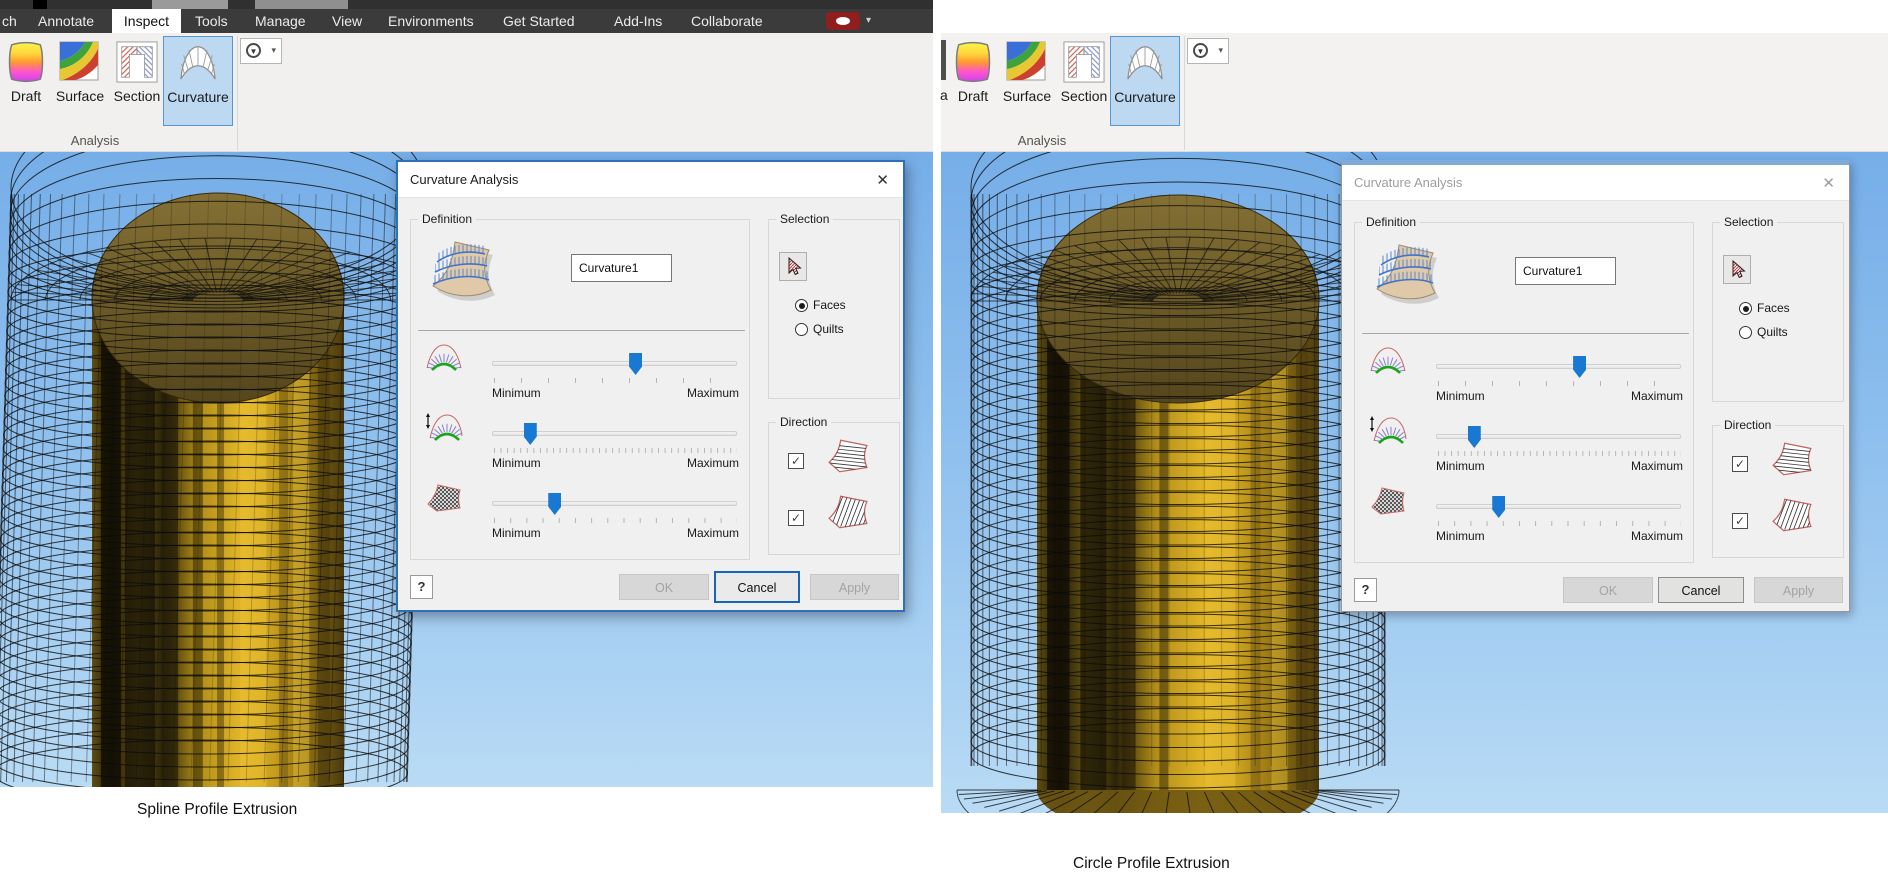  What do you see at coordinates (66, 21) in the screenshot?
I see `tab-annotate: Annotate` at bounding box center [66, 21].